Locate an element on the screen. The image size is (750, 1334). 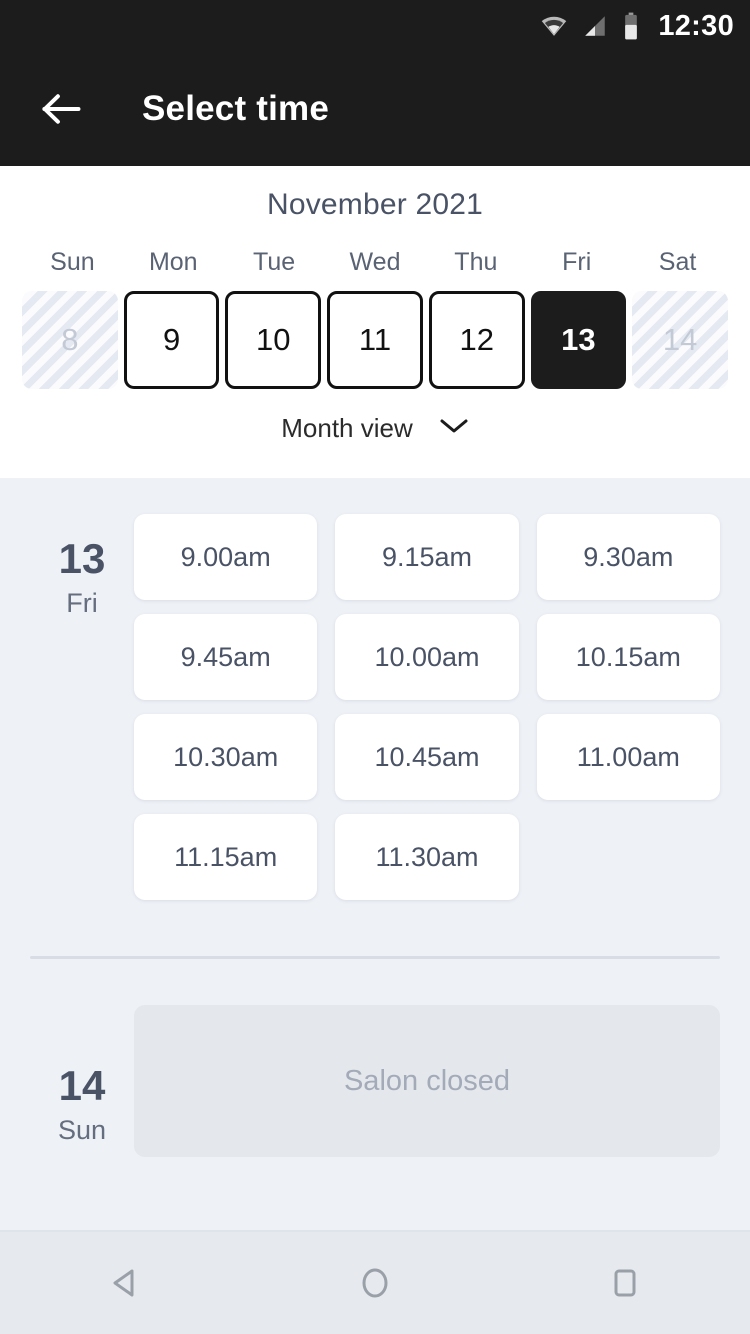
date-cell-row: 8 9 10 11 12 13 14 is located at coordinates (375, 340).